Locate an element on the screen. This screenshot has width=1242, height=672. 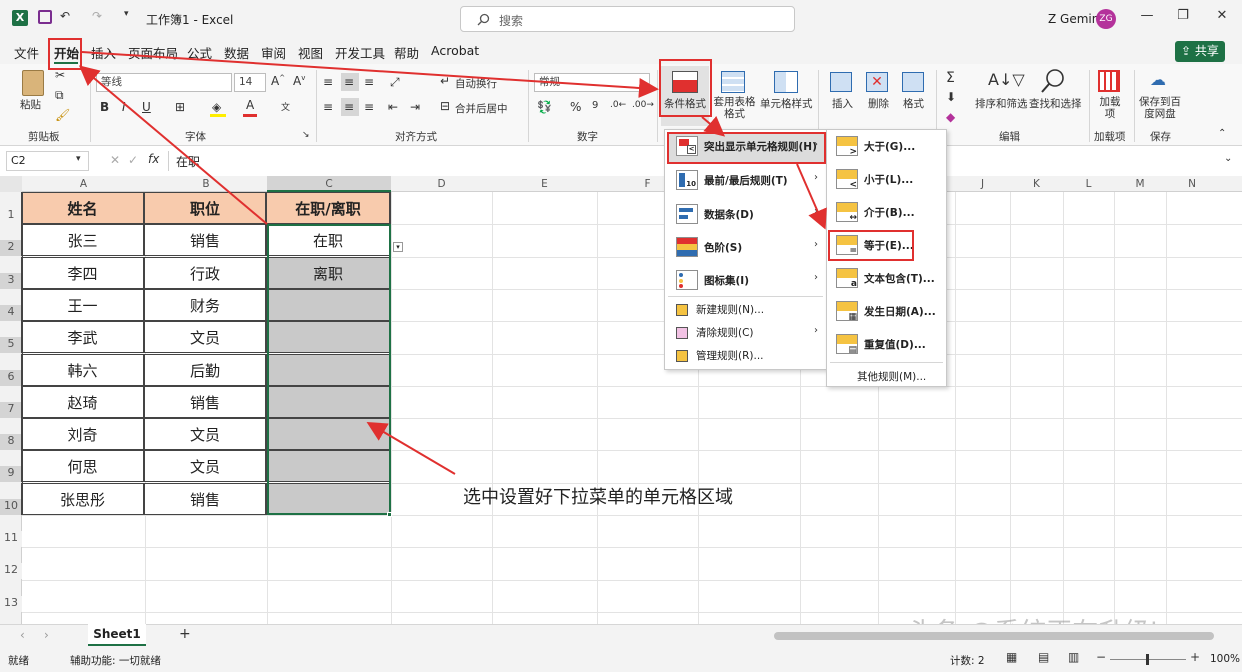
row-header-4: 4 is located at coordinates (11, 312).